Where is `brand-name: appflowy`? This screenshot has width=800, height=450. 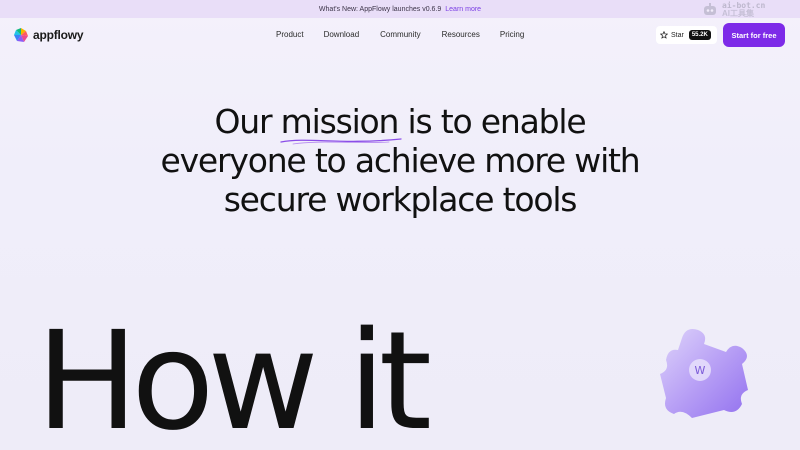
brand-name: appflowy is located at coordinates (58, 35).